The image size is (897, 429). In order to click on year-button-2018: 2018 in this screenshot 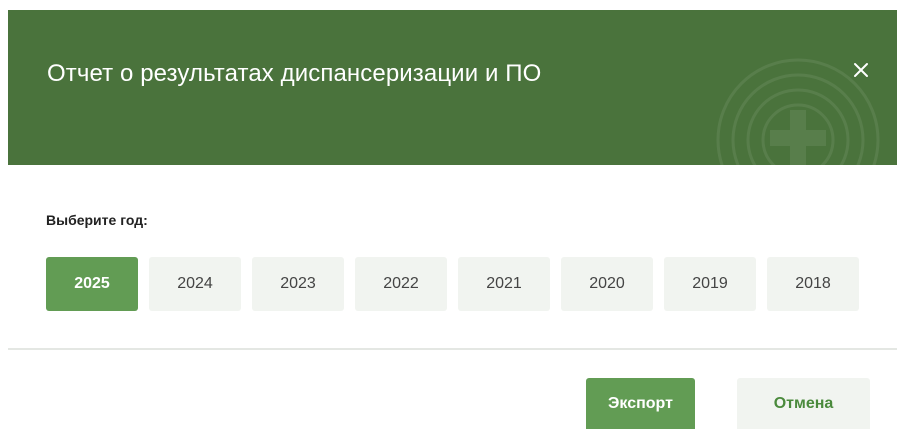, I will do `click(813, 284)`.